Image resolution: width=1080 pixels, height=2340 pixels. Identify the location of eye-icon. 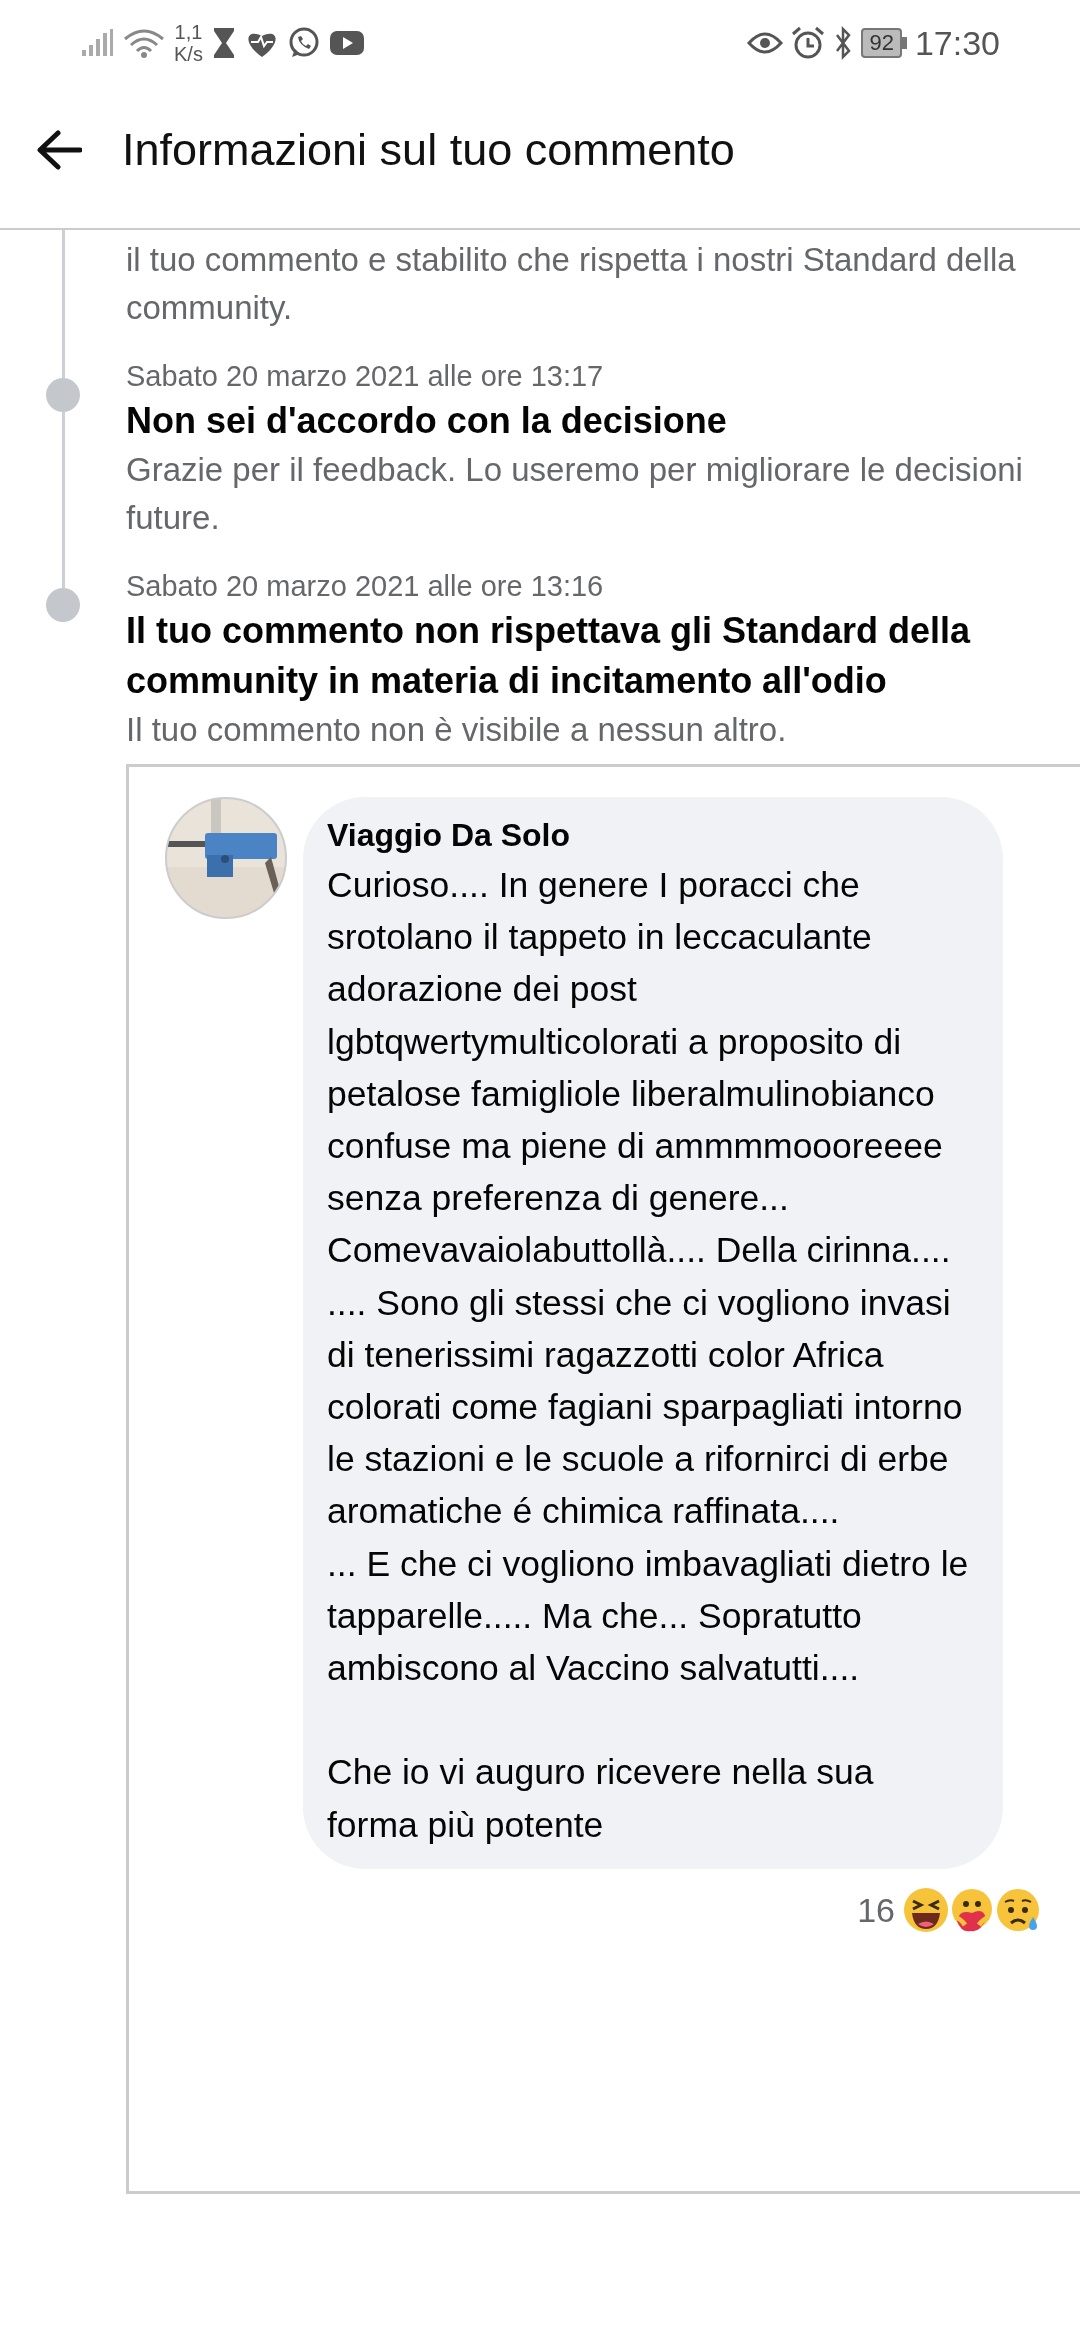
(765, 43).